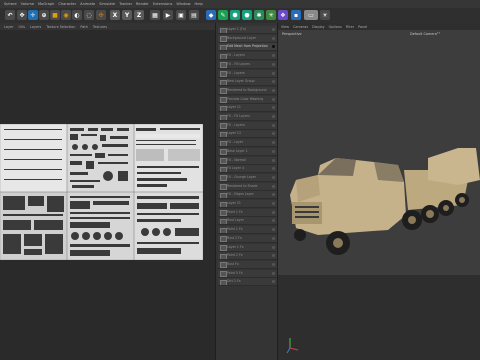  I want to click on menu-item: Character, so click(67, 4).